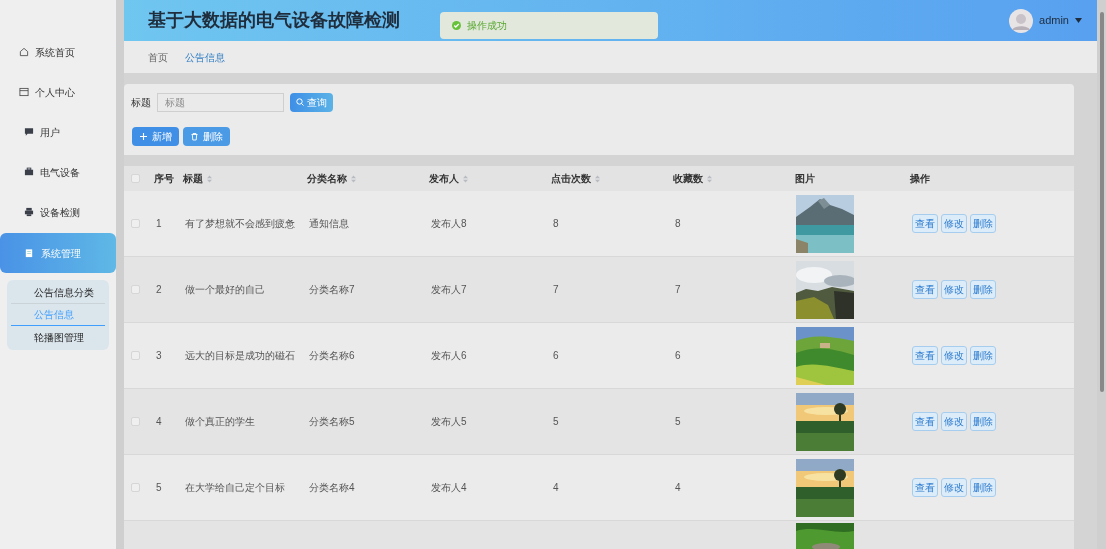 The image size is (1106, 549). I want to click on search-icon, so click(300, 102).